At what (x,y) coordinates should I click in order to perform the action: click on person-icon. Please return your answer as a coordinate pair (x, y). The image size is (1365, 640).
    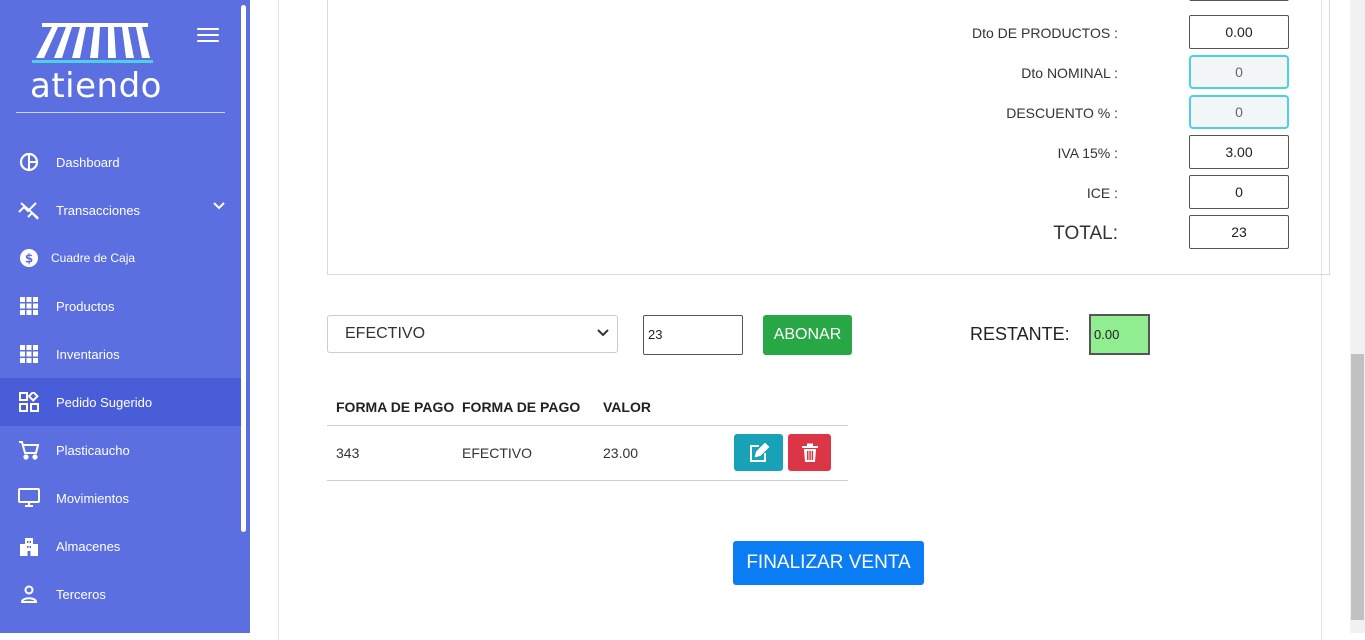
    Looking at the image, I should click on (29, 594).